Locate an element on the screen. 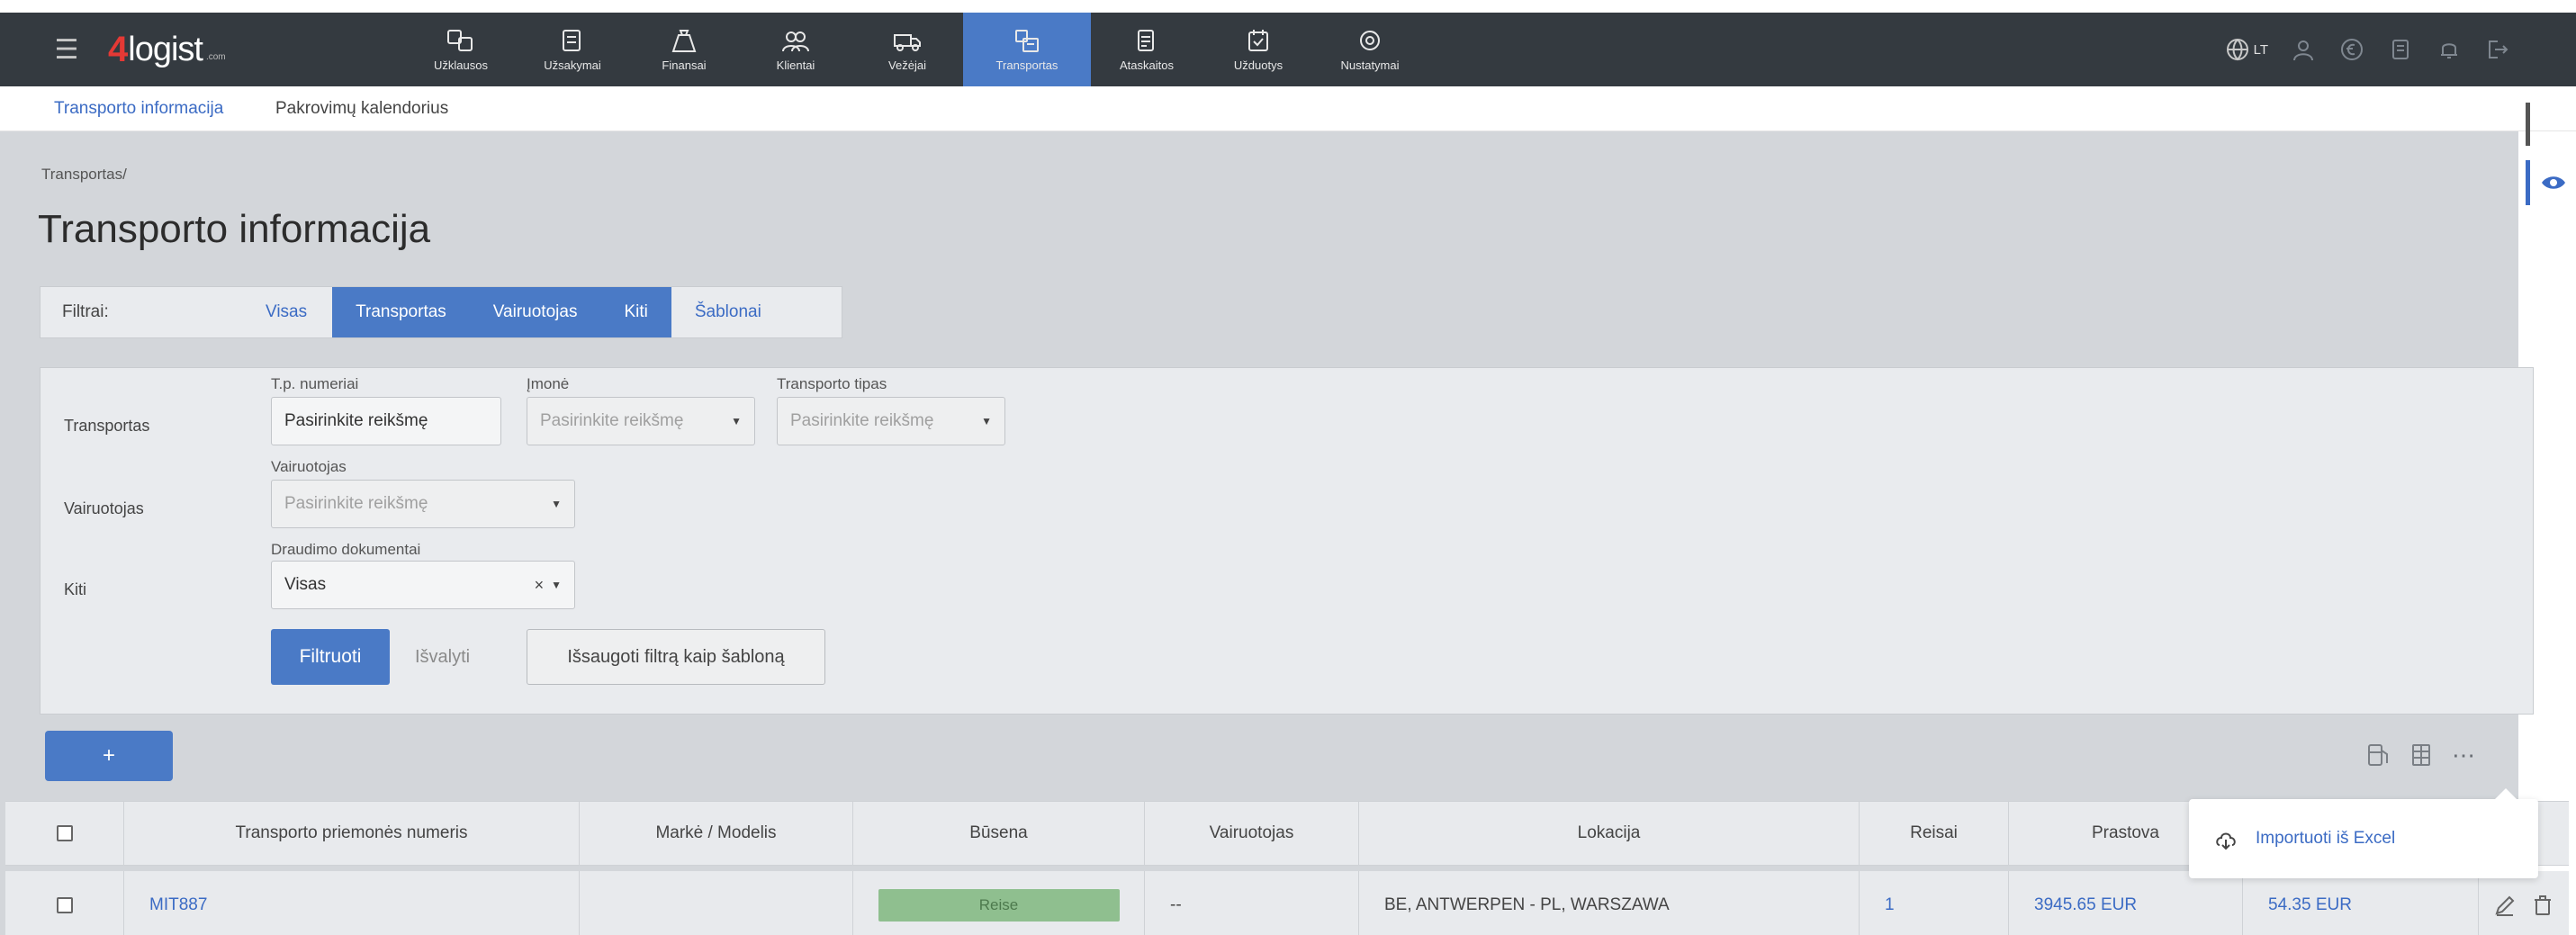  header-trips: Reisai is located at coordinates (1934, 834).